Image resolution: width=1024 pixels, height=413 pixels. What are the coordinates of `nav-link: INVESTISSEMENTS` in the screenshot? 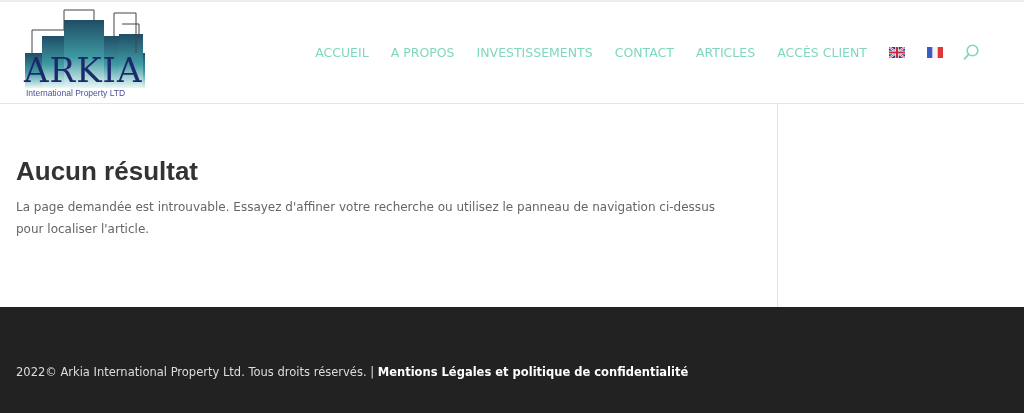 It's located at (534, 52).